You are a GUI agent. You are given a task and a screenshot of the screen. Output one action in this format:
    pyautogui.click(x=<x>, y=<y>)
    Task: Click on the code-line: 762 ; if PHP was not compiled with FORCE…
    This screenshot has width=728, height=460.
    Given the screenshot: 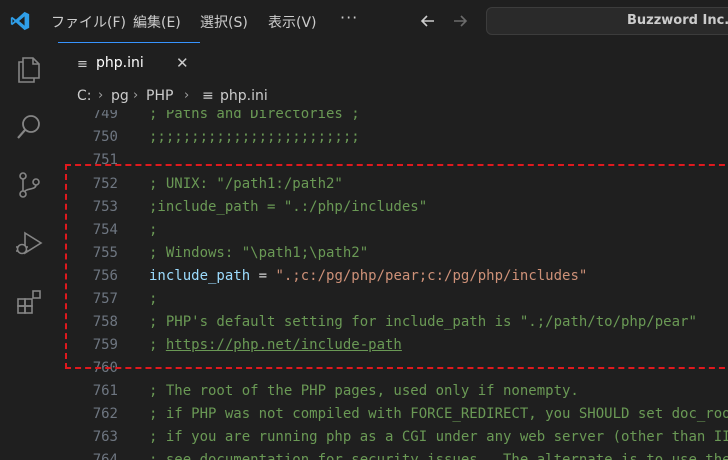 What is the action you would take?
    pyautogui.click(x=393, y=414)
    